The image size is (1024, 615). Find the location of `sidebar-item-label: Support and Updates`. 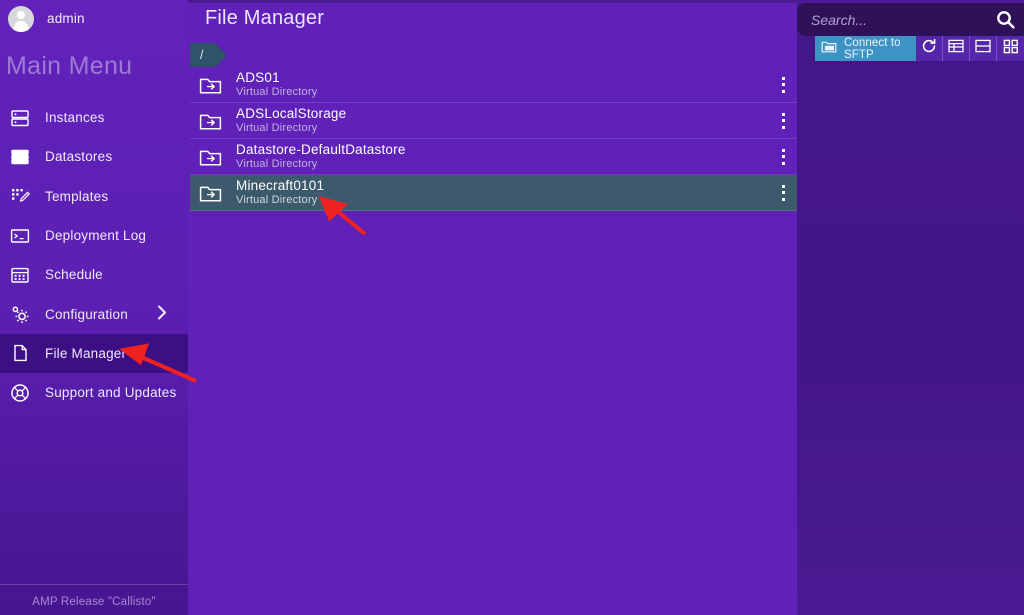

sidebar-item-label: Support and Updates is located at coordinates (111, 393).